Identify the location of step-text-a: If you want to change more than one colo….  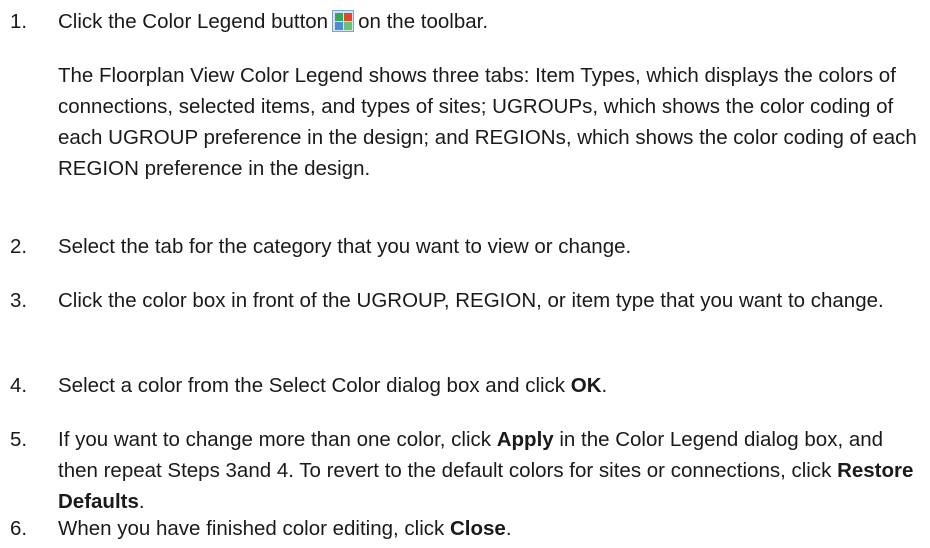
(277, 439).